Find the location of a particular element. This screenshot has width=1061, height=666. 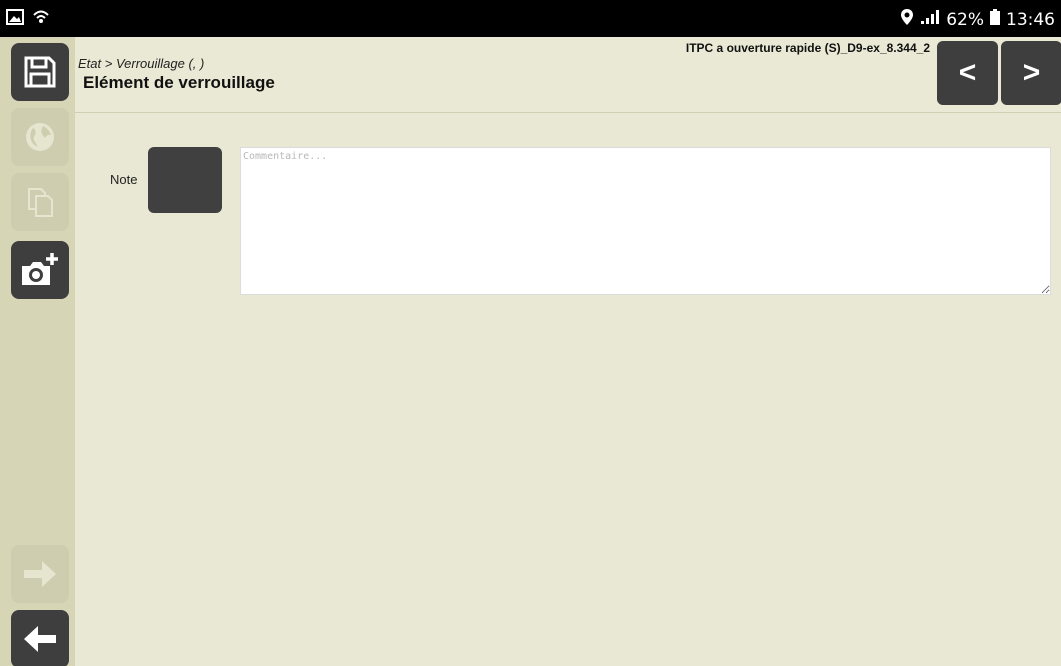

note-label: Note is located at coordinates (124, 179).